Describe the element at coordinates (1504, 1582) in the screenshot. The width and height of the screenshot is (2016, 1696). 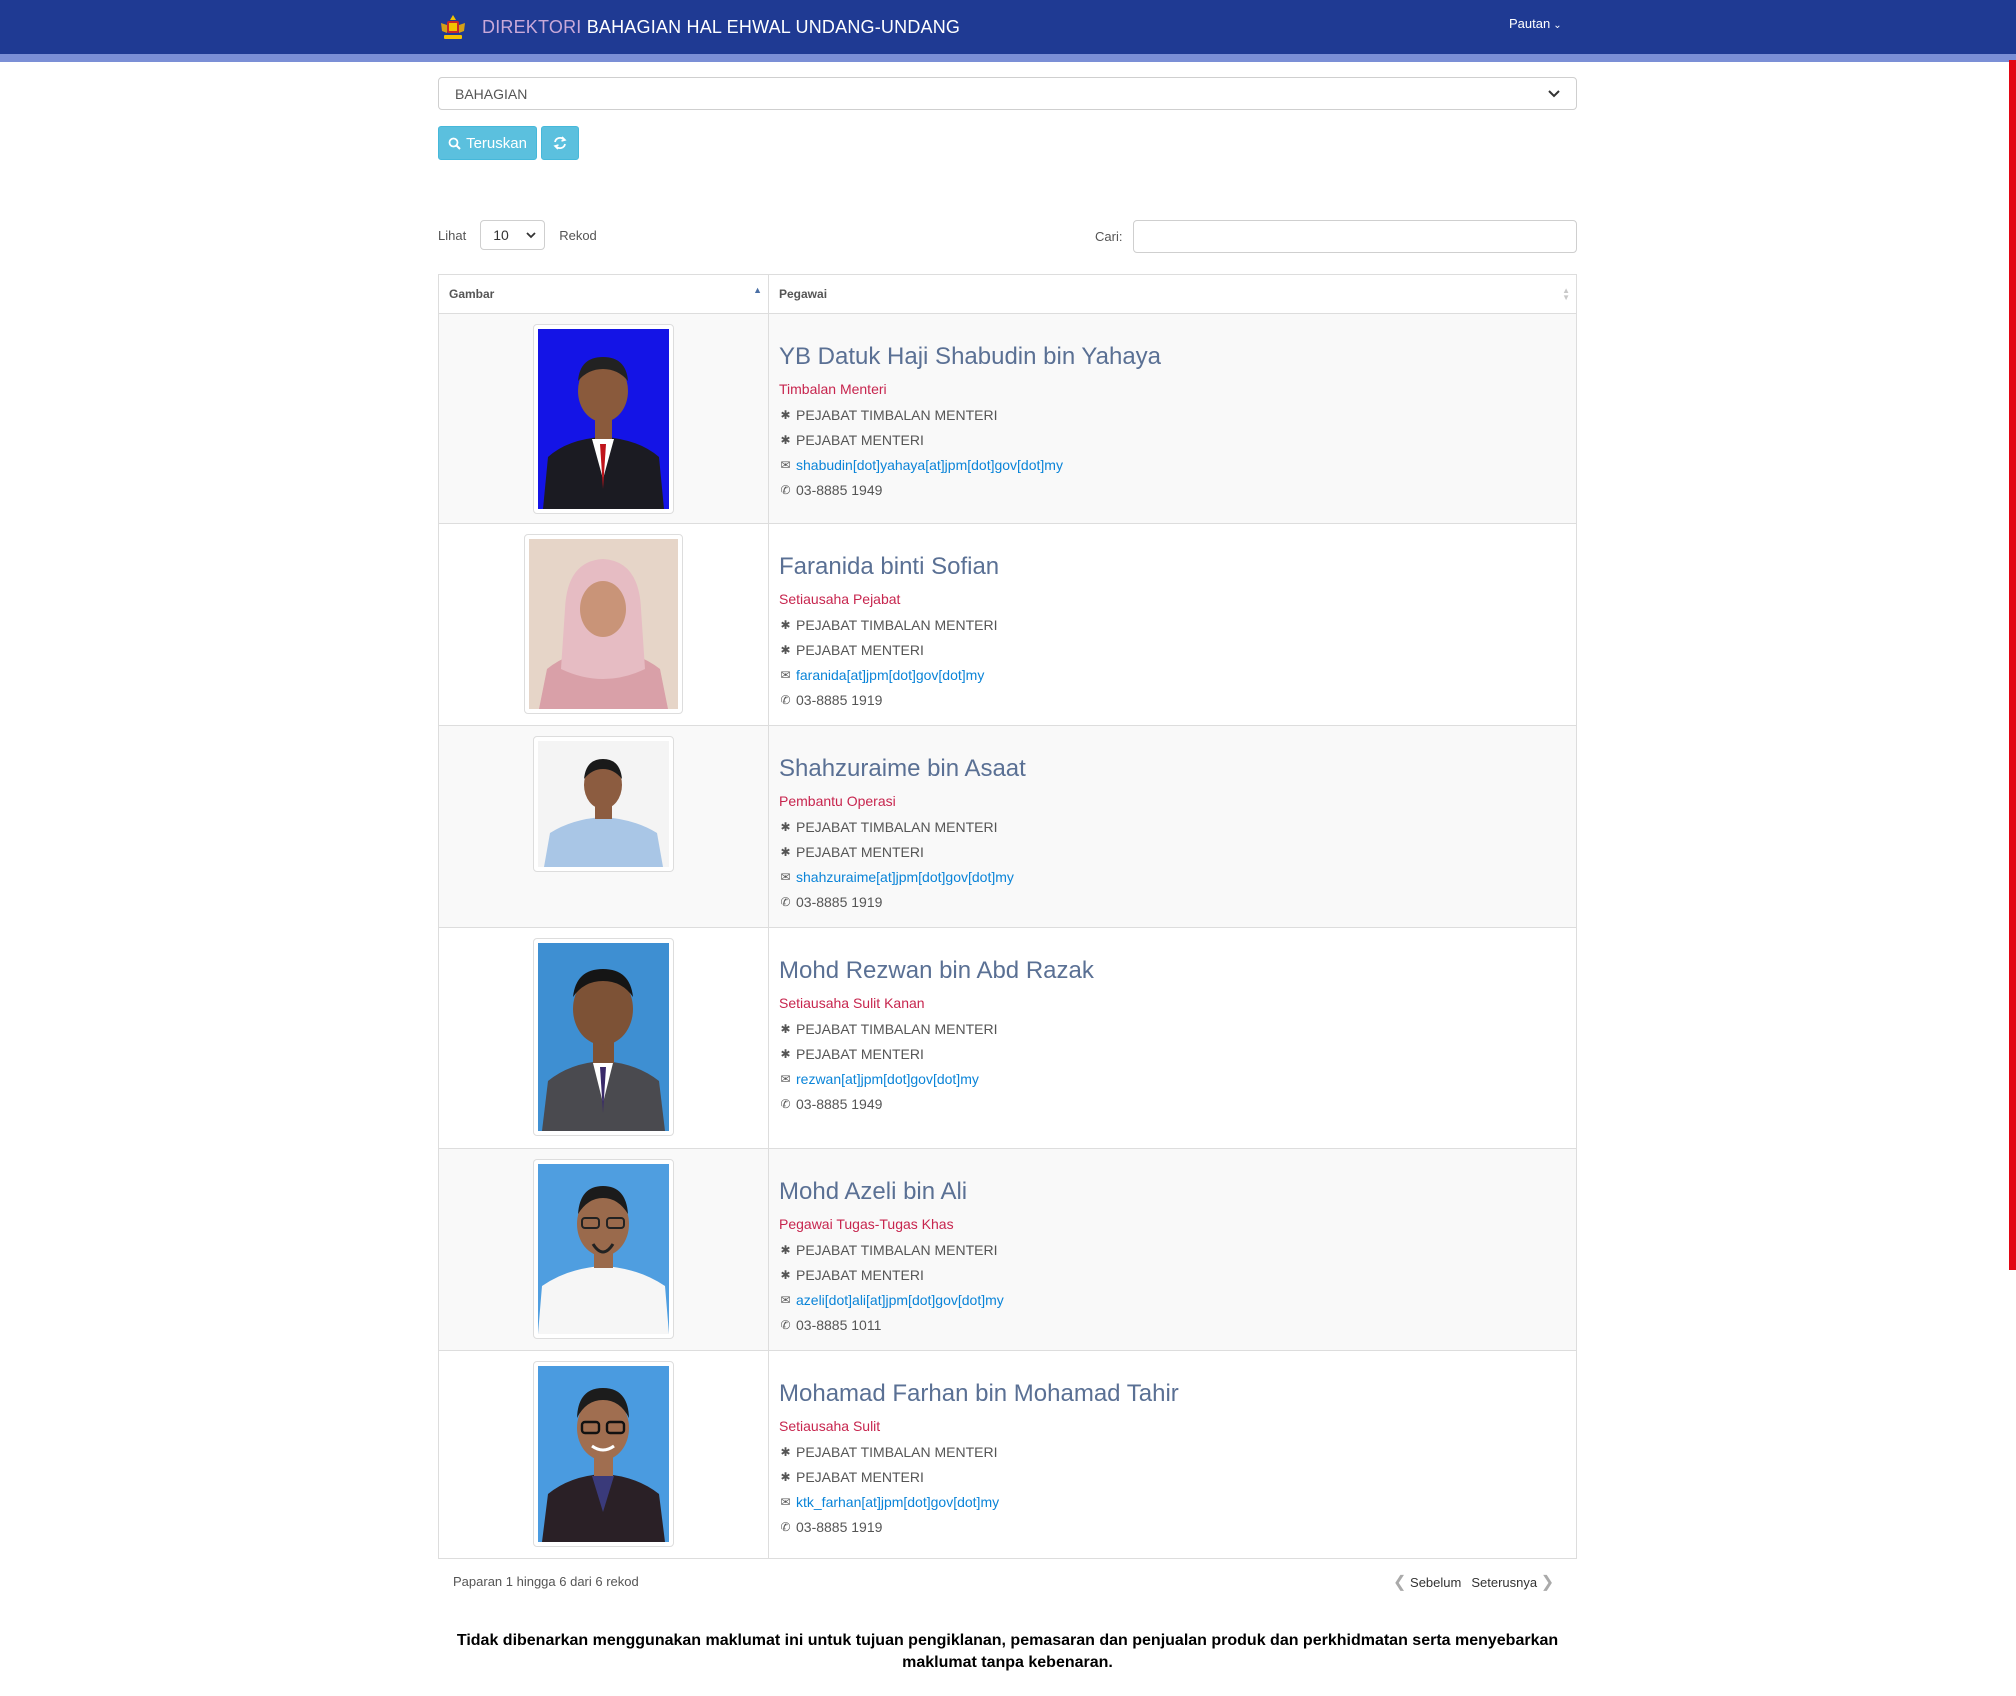
I see `next-label: Seterusnya` at that location.